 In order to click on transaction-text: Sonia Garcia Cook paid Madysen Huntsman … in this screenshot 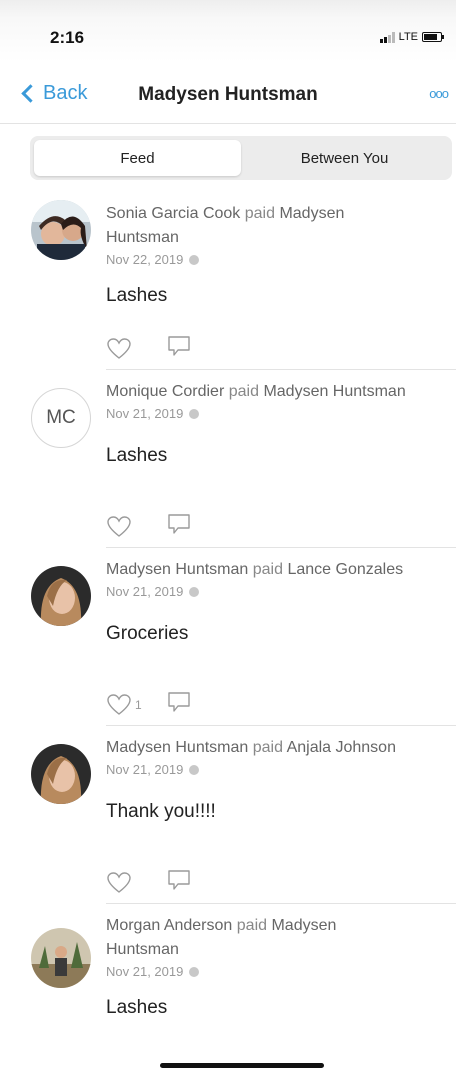, I will do `click(276, 254)`.